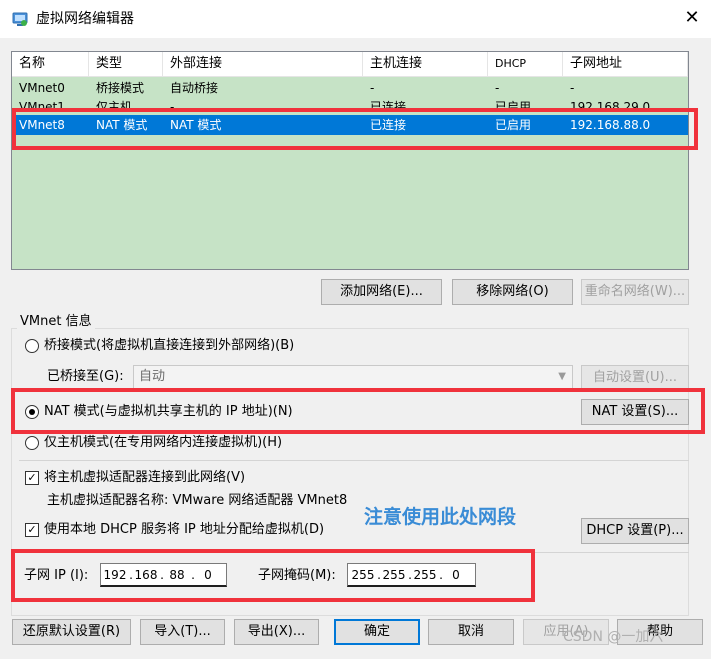  I want to click on cell-external: 自动桥接, so click(194, 88).